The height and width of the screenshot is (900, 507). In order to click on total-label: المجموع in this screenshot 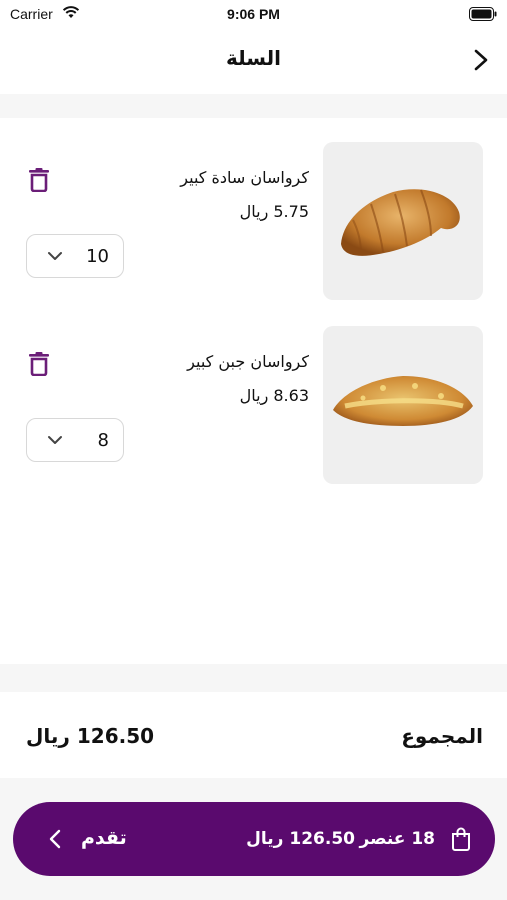, I will do `click(442, 736)`.